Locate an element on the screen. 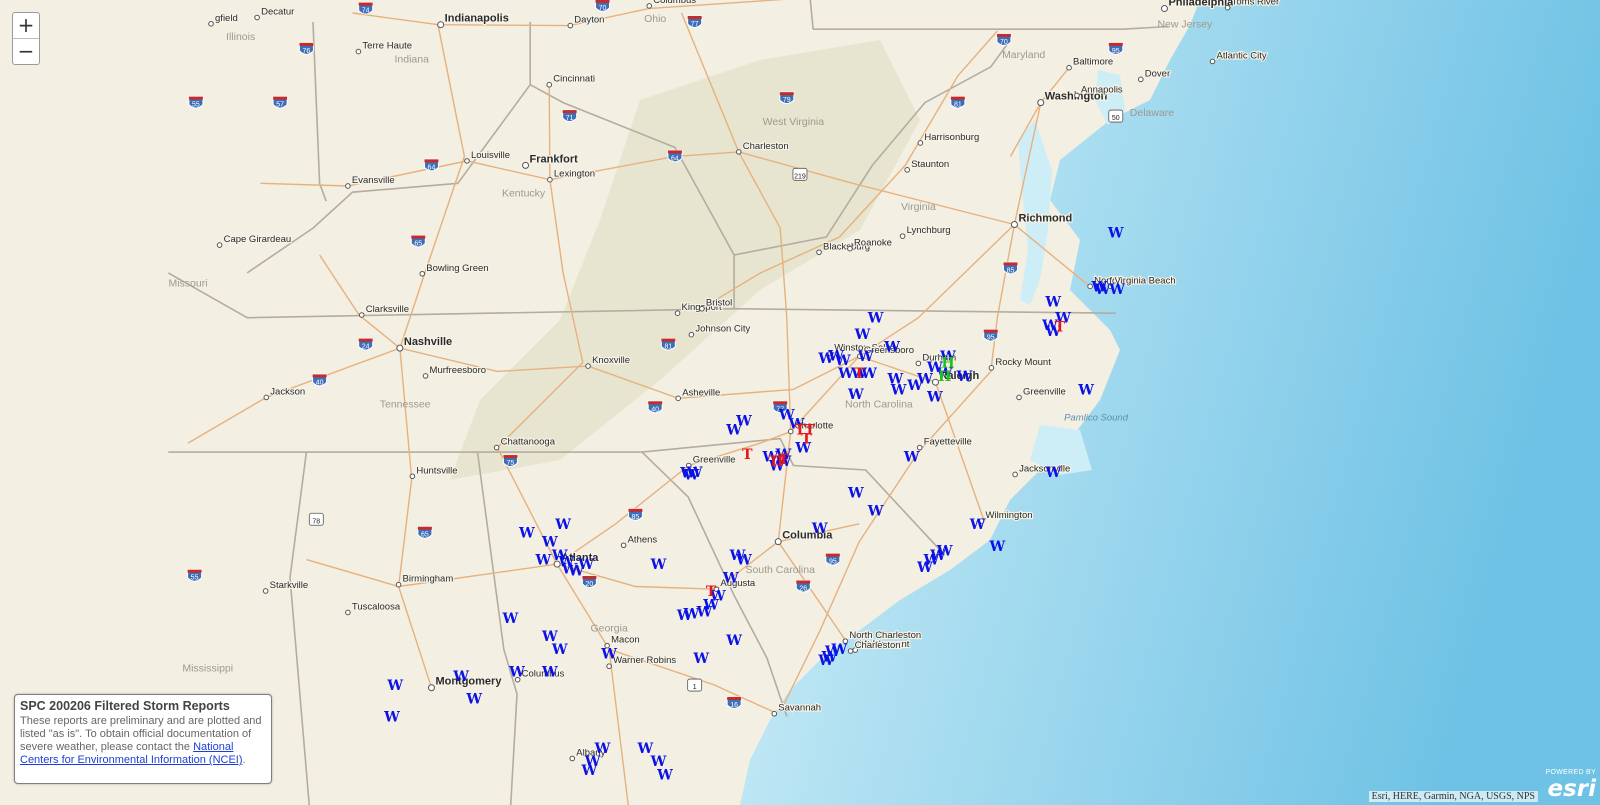 The width and height of the screenshot is (1600, 805). wind-report-40: W is located at coordinates (911, 458).